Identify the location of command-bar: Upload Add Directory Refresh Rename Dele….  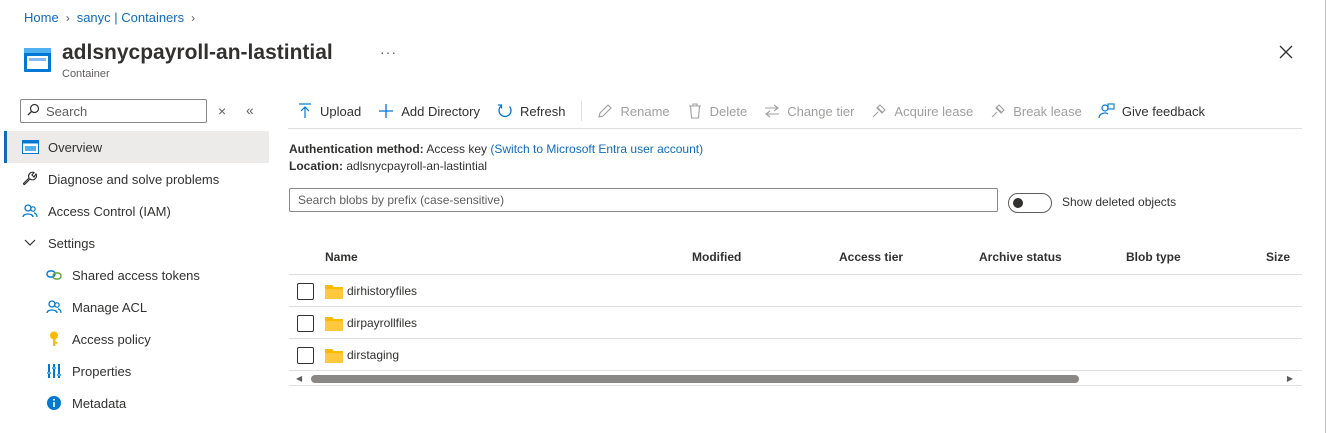
(758, 111).